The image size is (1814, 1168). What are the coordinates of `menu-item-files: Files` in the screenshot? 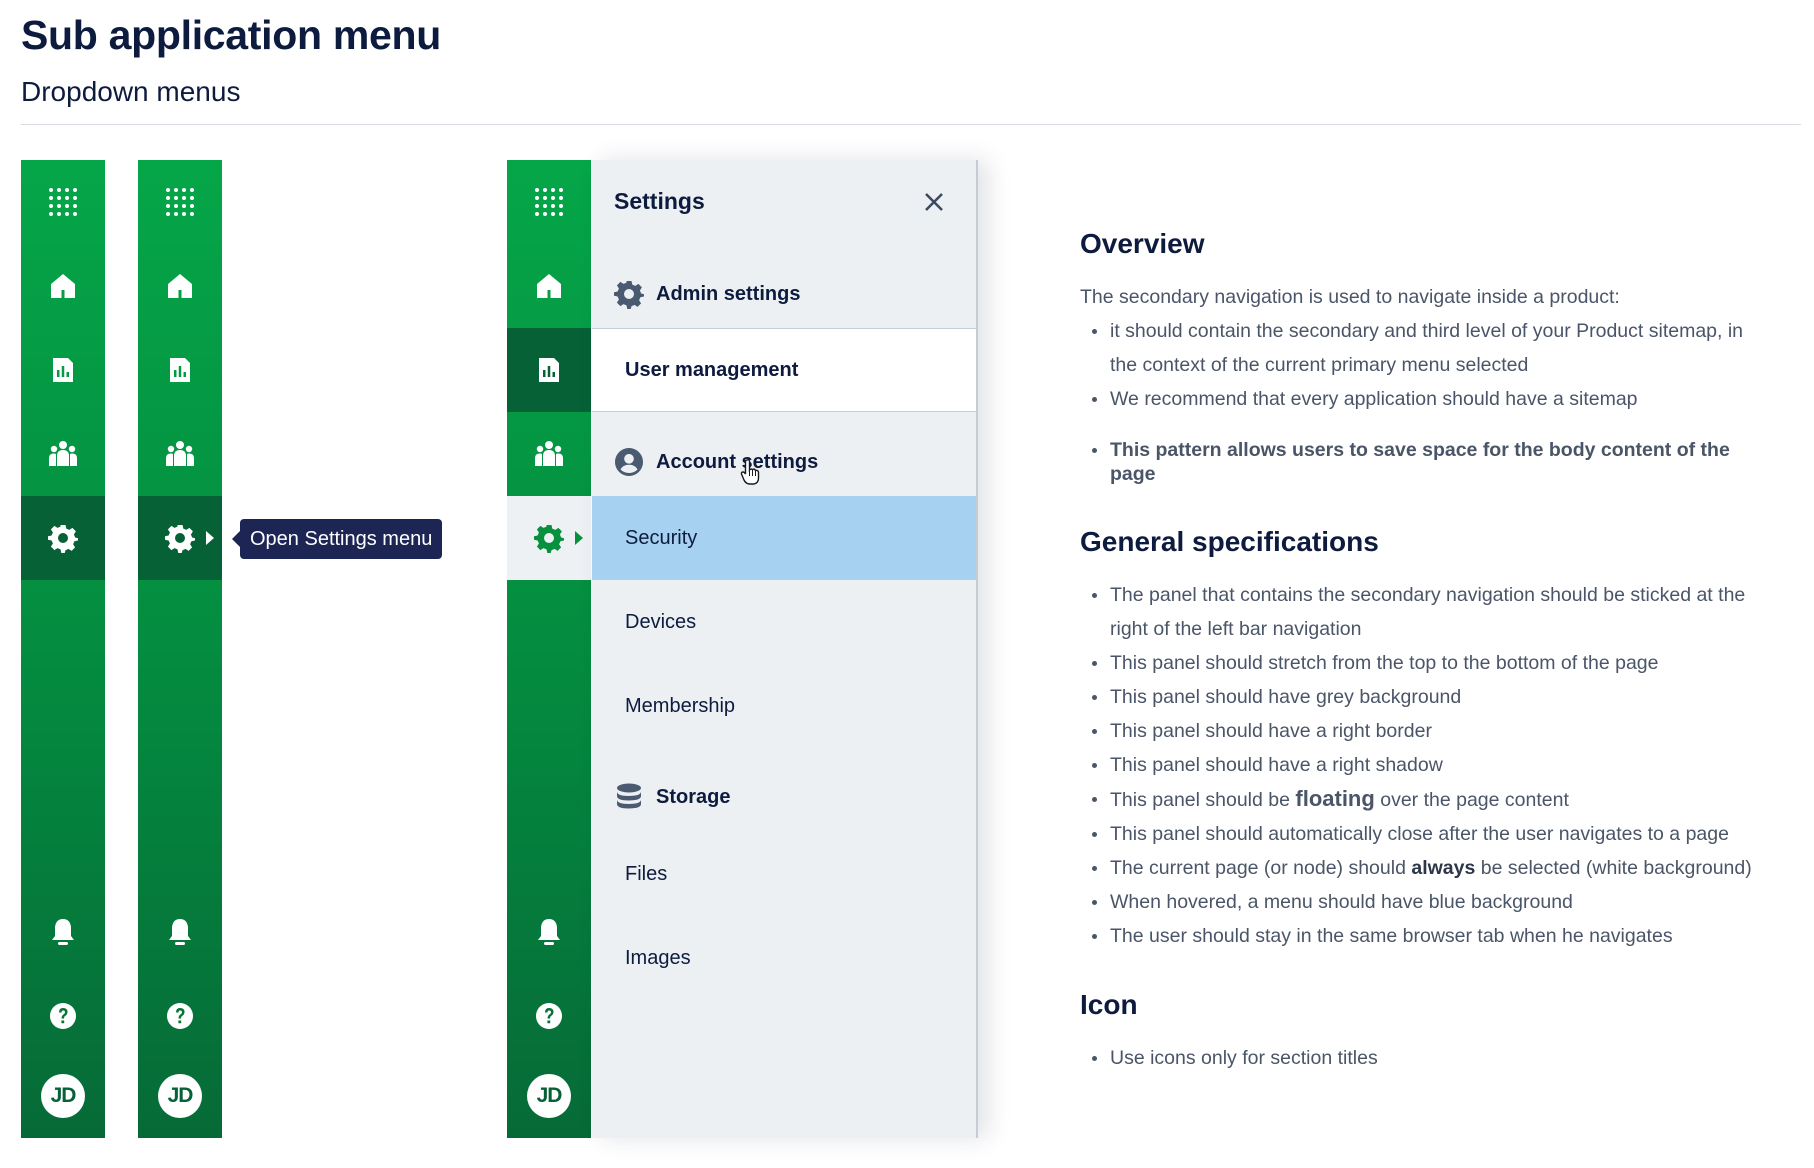 It's located at (784, 874).